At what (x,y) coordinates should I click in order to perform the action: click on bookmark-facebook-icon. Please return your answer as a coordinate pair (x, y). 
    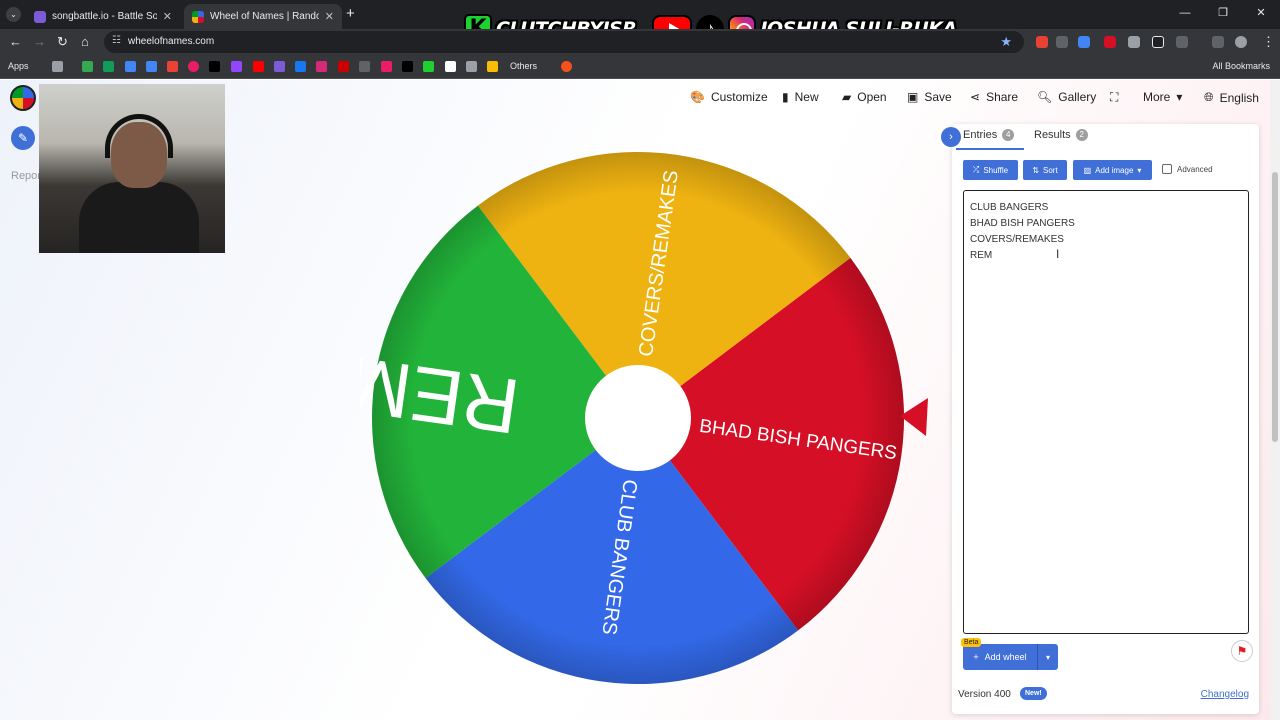
    Looking at the image, I should click on (300, 66).